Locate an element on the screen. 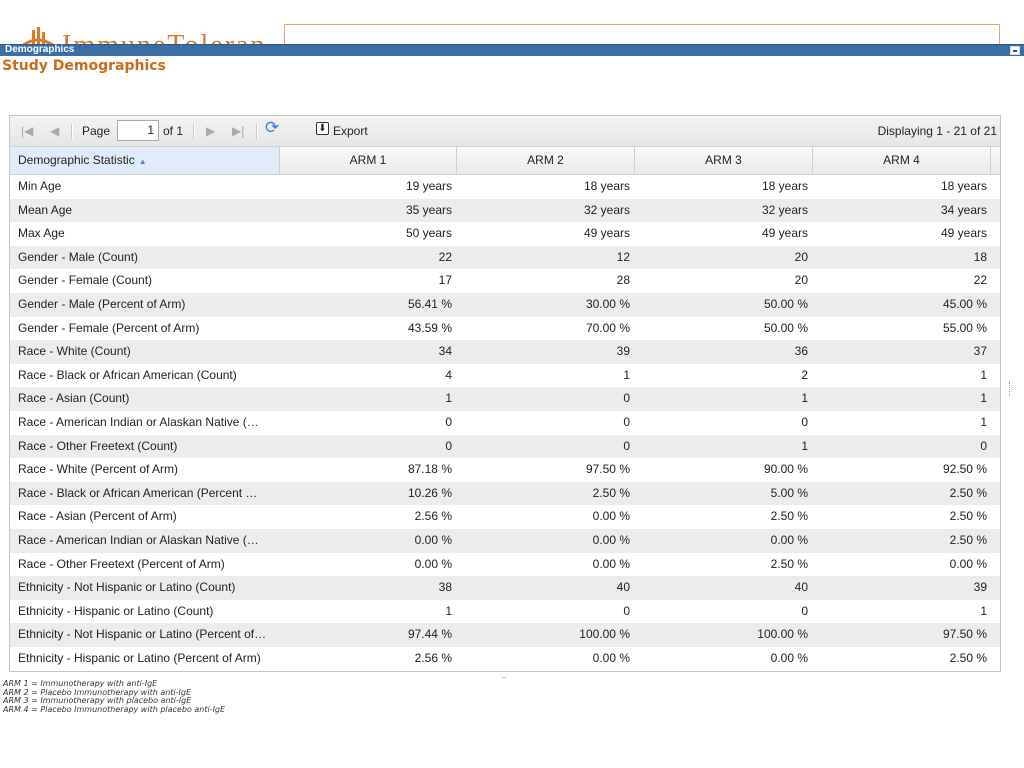 This screenshot has width=1024, height=768. table-row: Gender - Male (Count) 22 12 20 18 is located at coordinates (505, 257).